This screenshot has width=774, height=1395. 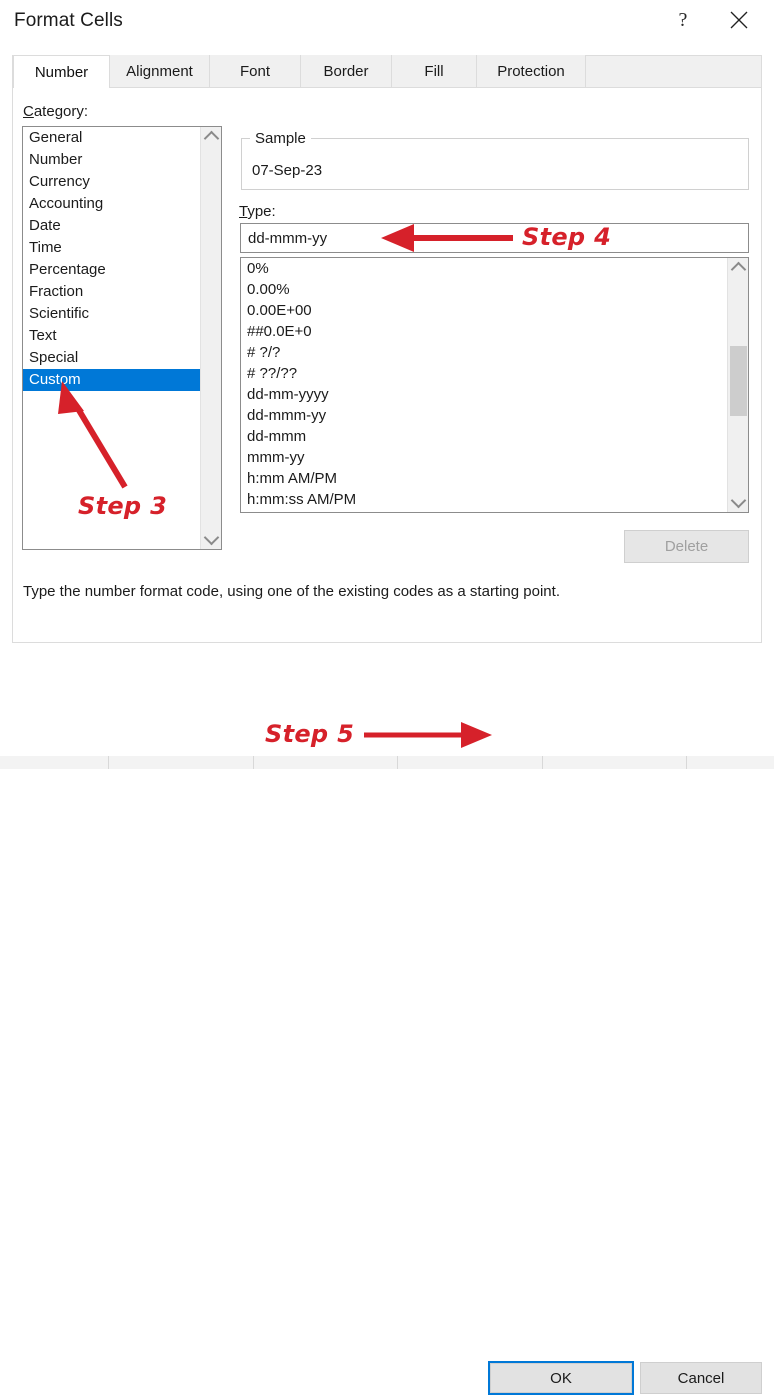 I want to click on question-mark-icon: ?, so click(x=683, y=20).